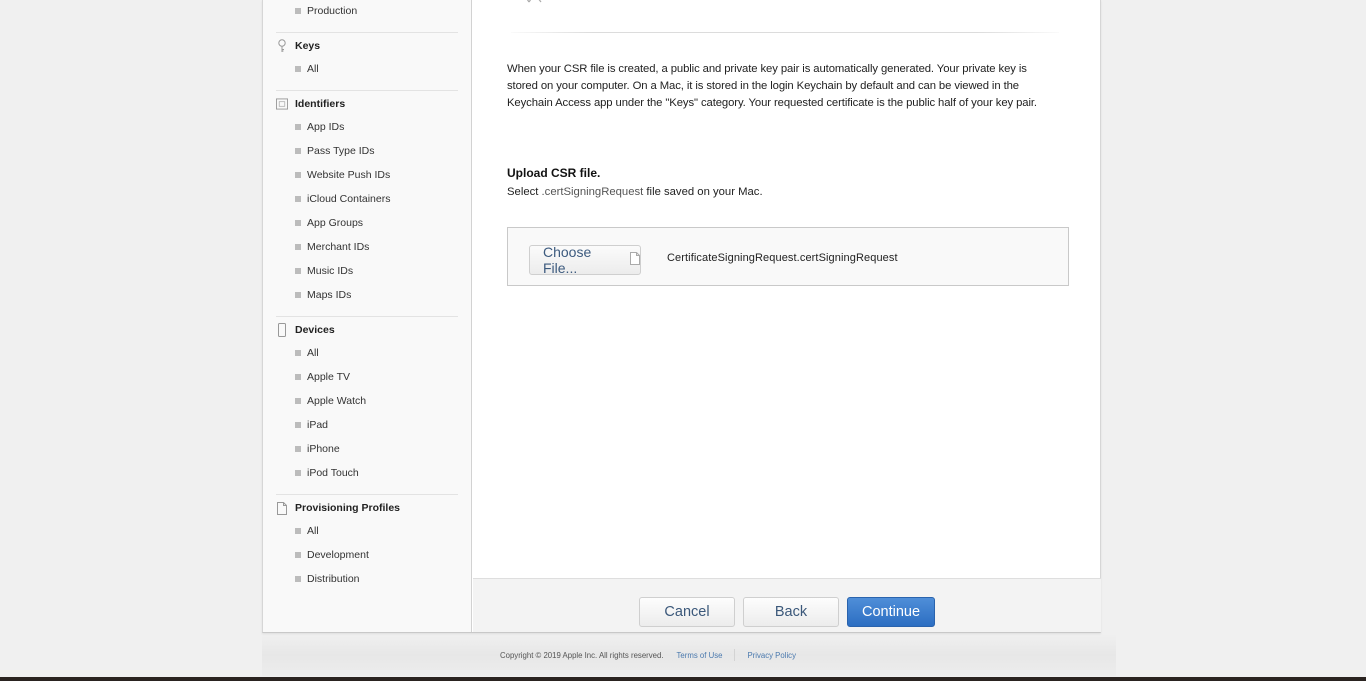  I want to click on section-title: Devices, so click(315, 330).